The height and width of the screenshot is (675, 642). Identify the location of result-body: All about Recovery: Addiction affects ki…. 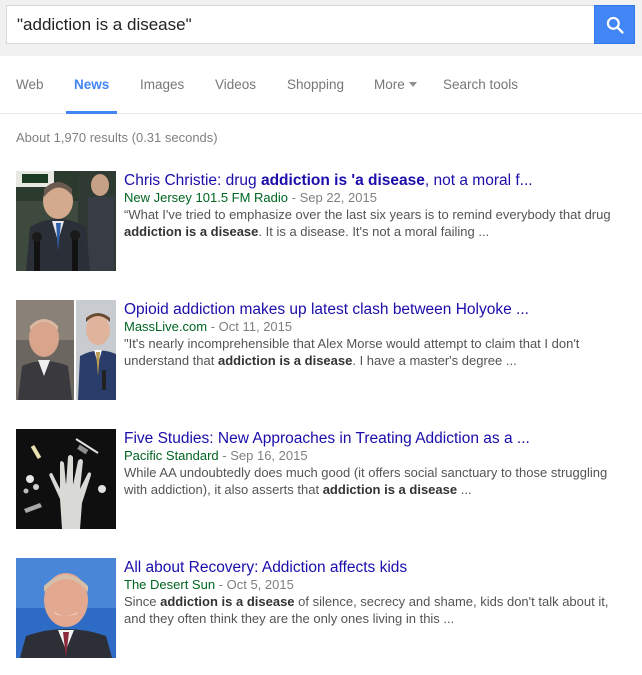
(377, 592).